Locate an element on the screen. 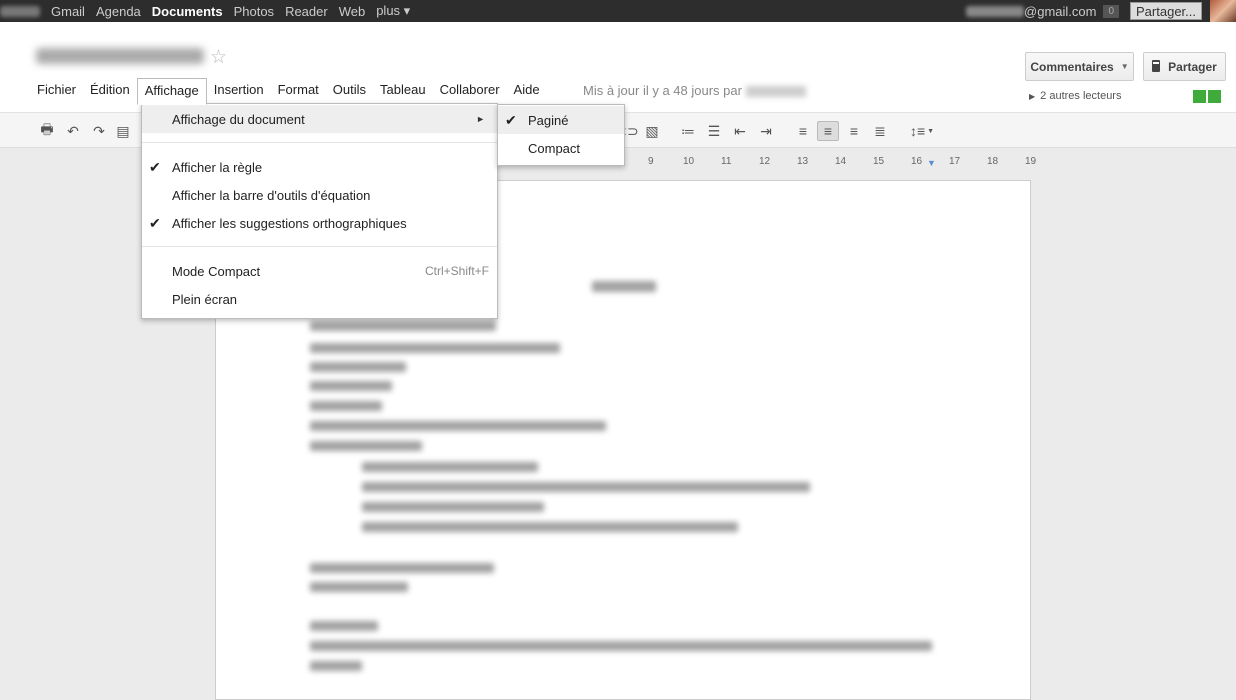 The width and height of the screenshot is (1236, 700). menu-tableau: Tableau is located at coordinates (403, 91).